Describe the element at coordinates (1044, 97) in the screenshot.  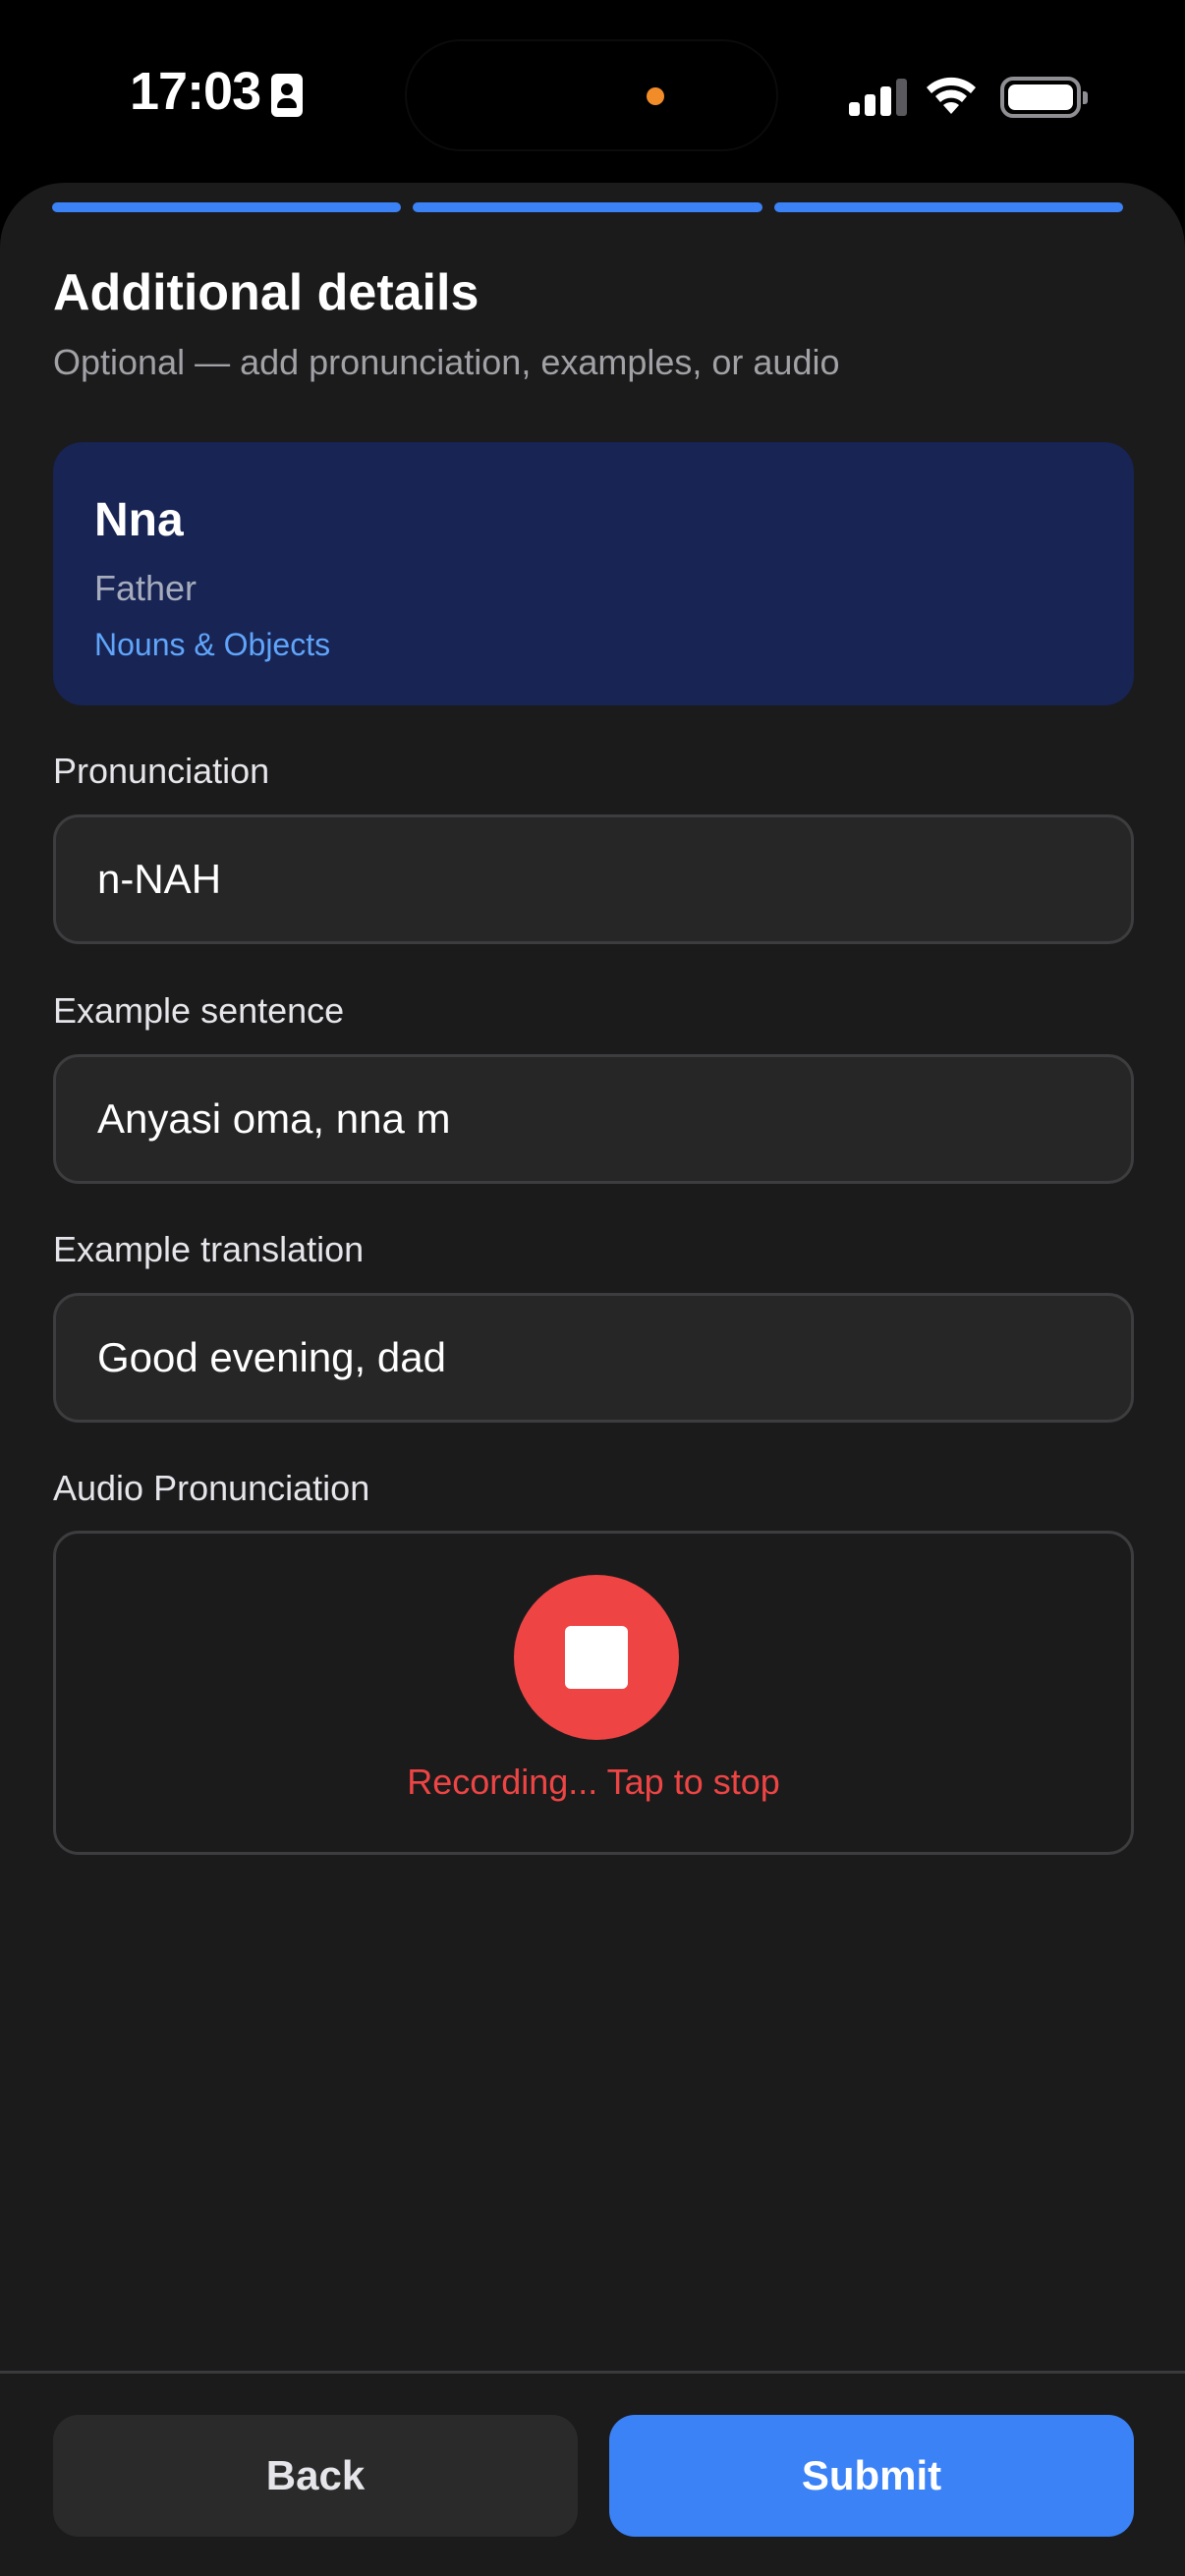
I see `battery-icon` at that location.